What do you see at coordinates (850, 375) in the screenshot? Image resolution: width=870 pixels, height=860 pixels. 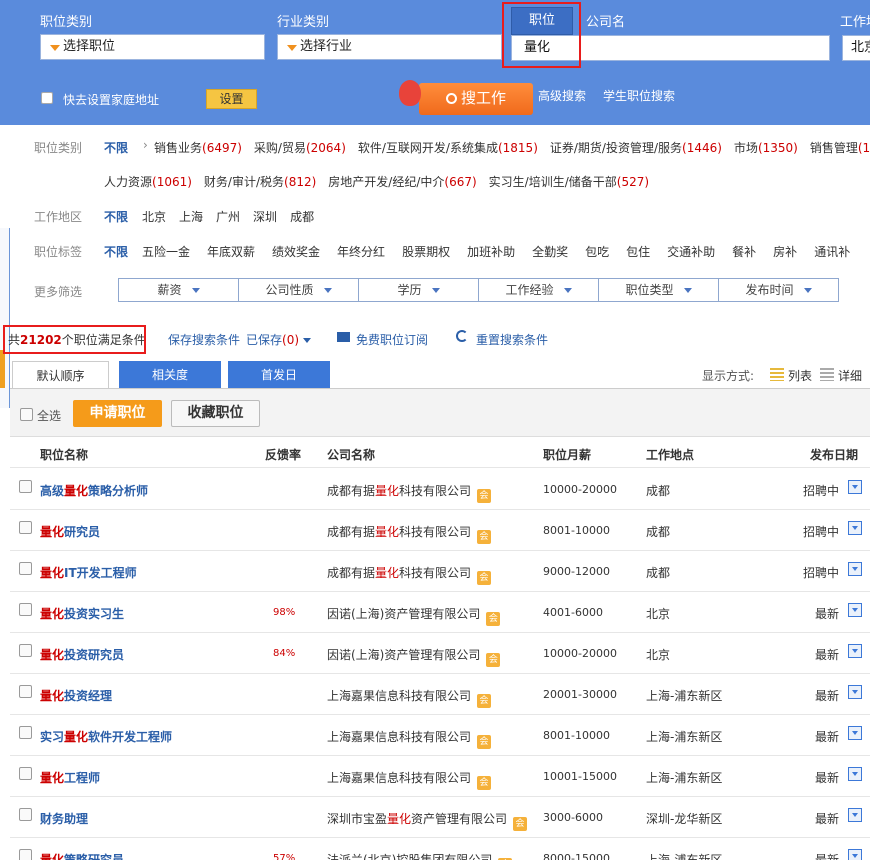 I see `detail-view-label: 详细` at bounding box center [850, 375].